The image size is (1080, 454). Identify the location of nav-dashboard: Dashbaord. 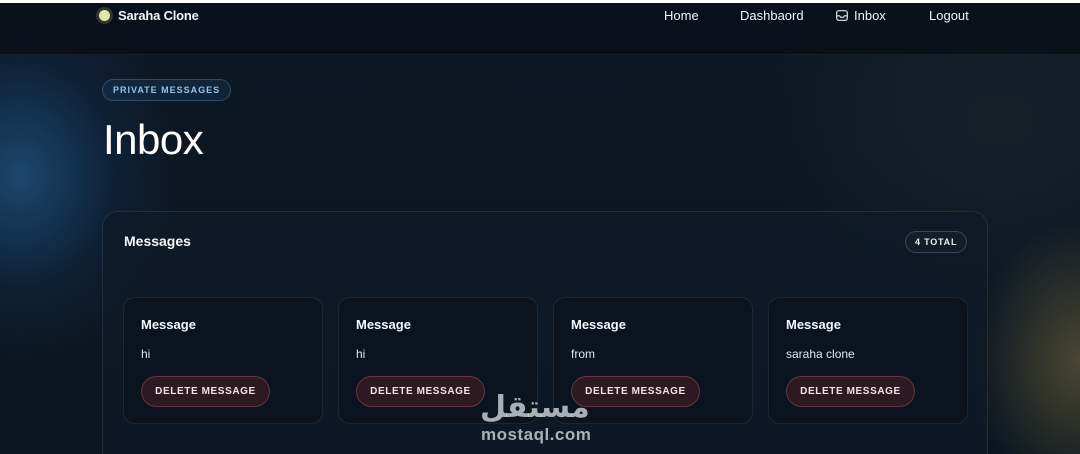
(772, 15).